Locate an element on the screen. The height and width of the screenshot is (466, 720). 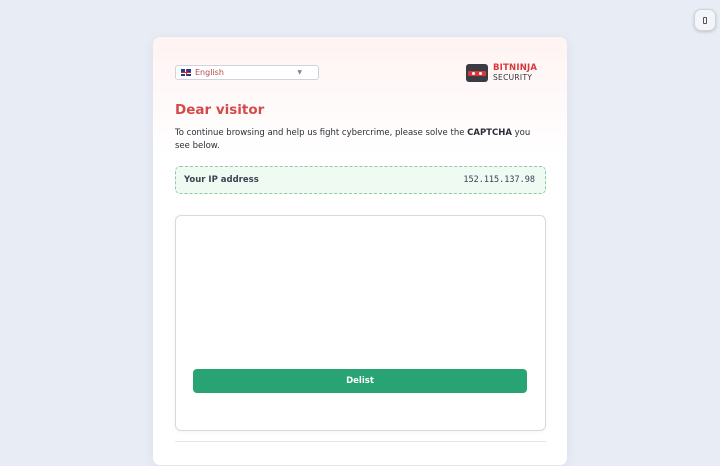
ip-address-box: Your IP address 152.115.137.98 is located at coordinates (360, 180).